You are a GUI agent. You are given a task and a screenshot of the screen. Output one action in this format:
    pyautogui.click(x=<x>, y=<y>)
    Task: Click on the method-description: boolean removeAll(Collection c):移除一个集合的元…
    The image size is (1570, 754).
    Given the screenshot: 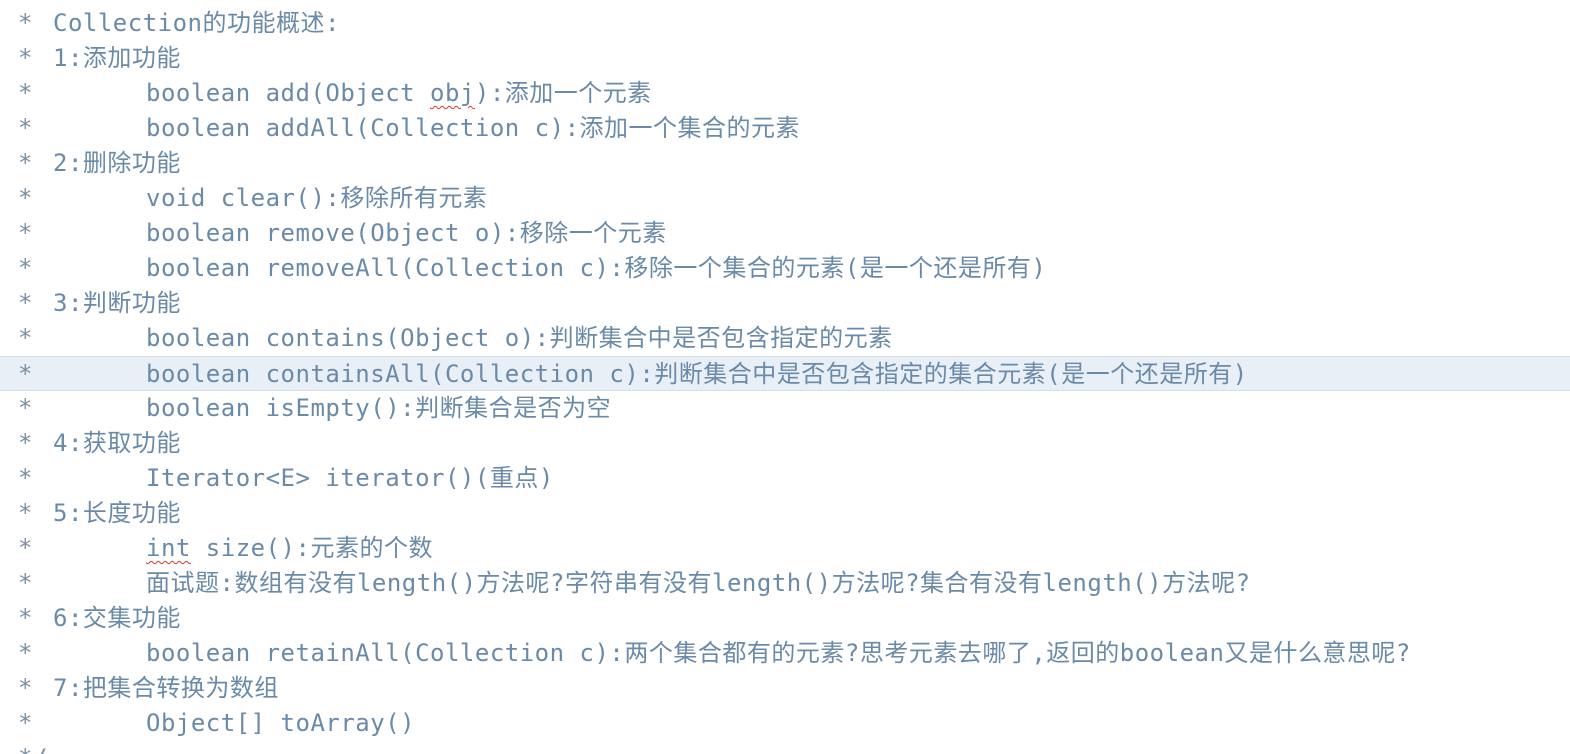 What is the action you would take?
    pyautogui.click(x=596, y=268)
    